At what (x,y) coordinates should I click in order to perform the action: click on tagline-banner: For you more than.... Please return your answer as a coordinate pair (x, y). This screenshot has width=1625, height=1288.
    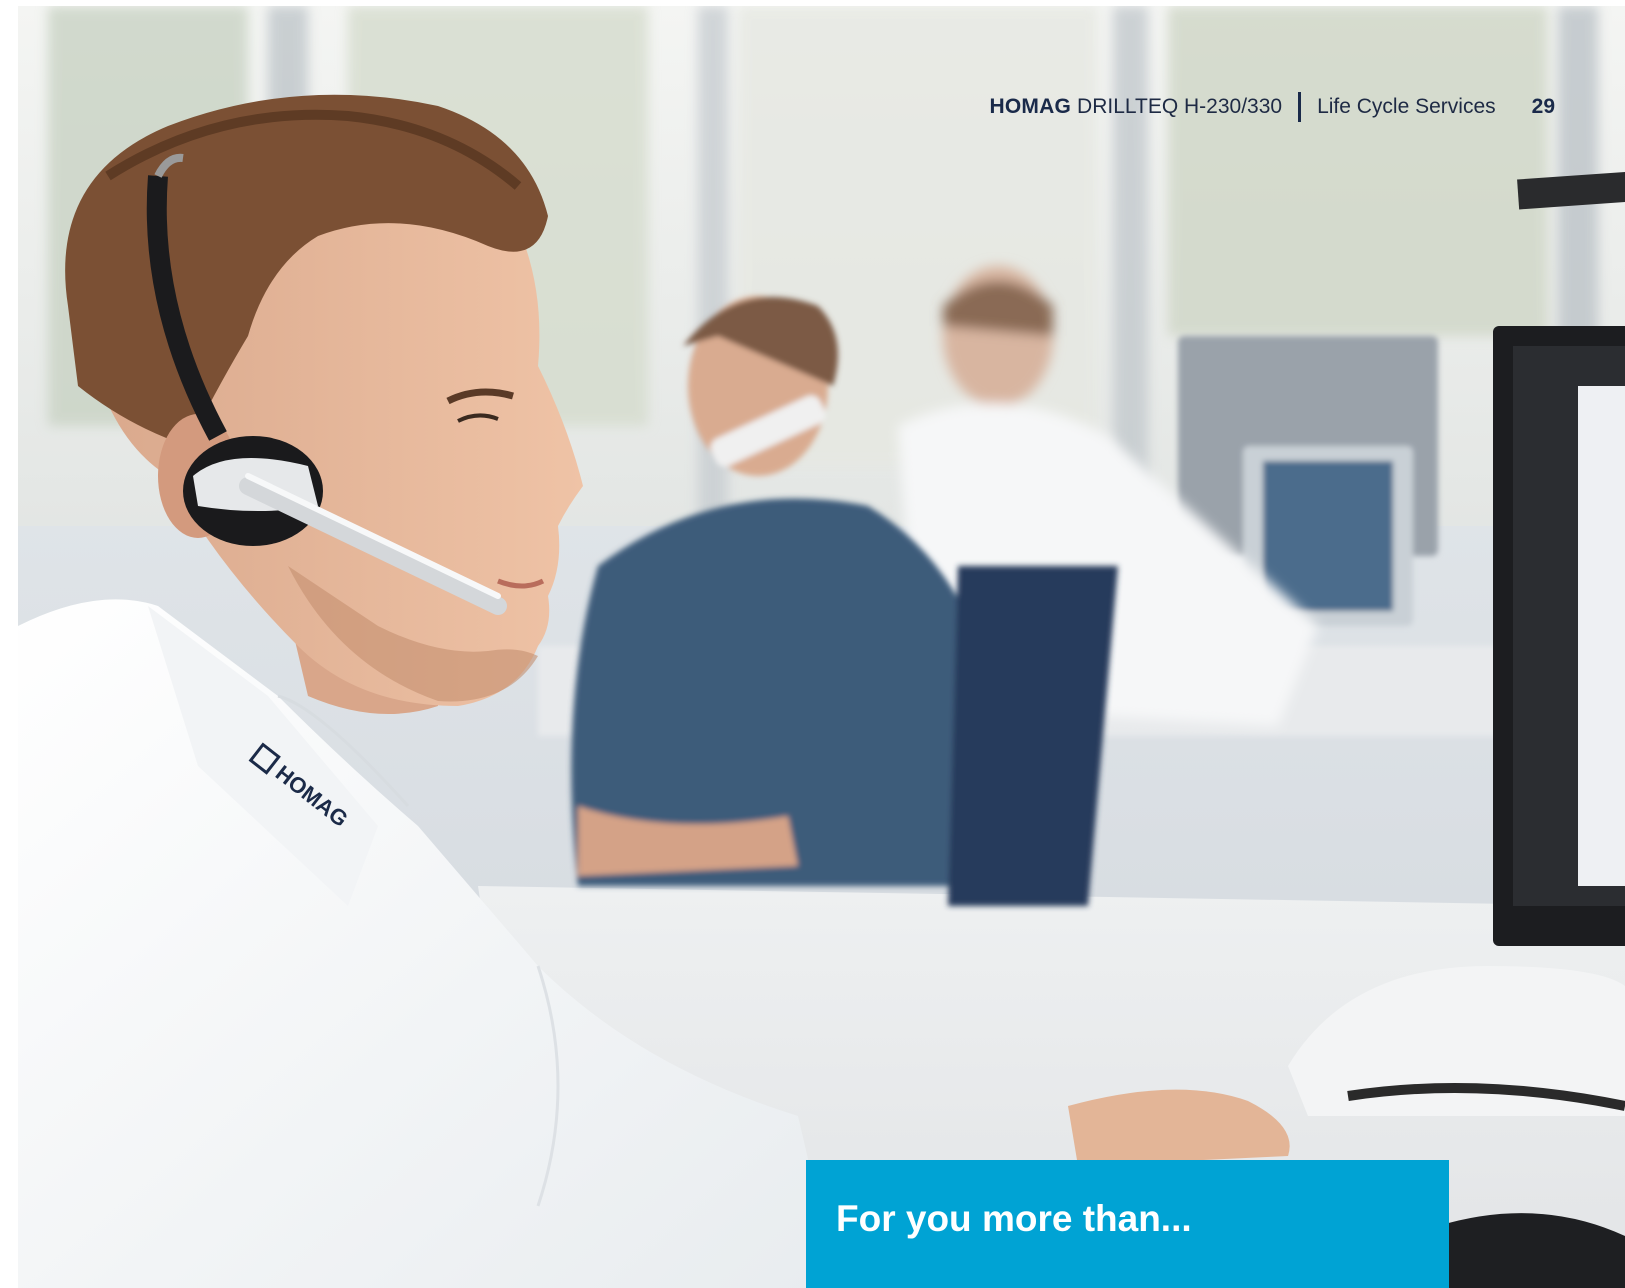
    Looking at the image, I should click on (1127, 1224).